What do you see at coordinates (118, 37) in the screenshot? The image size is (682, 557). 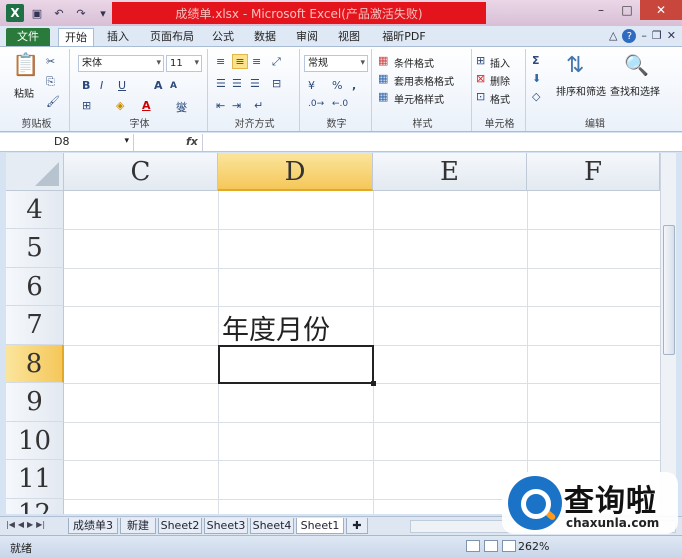 I see `tab-insert: 插入` at bounding box center [118, 37].